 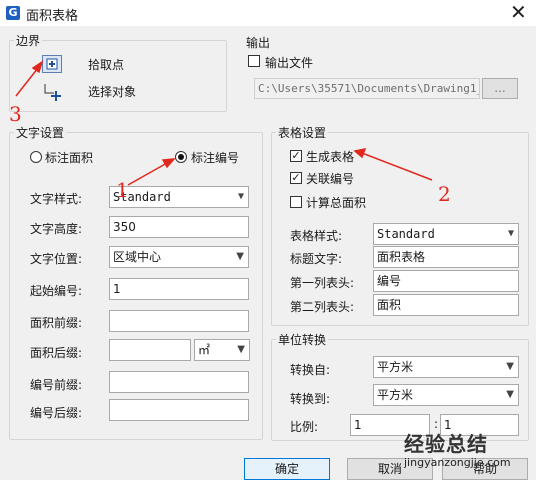 I want to click on number-prefix-label: 编号前缀:, so click(x=56, y=385).